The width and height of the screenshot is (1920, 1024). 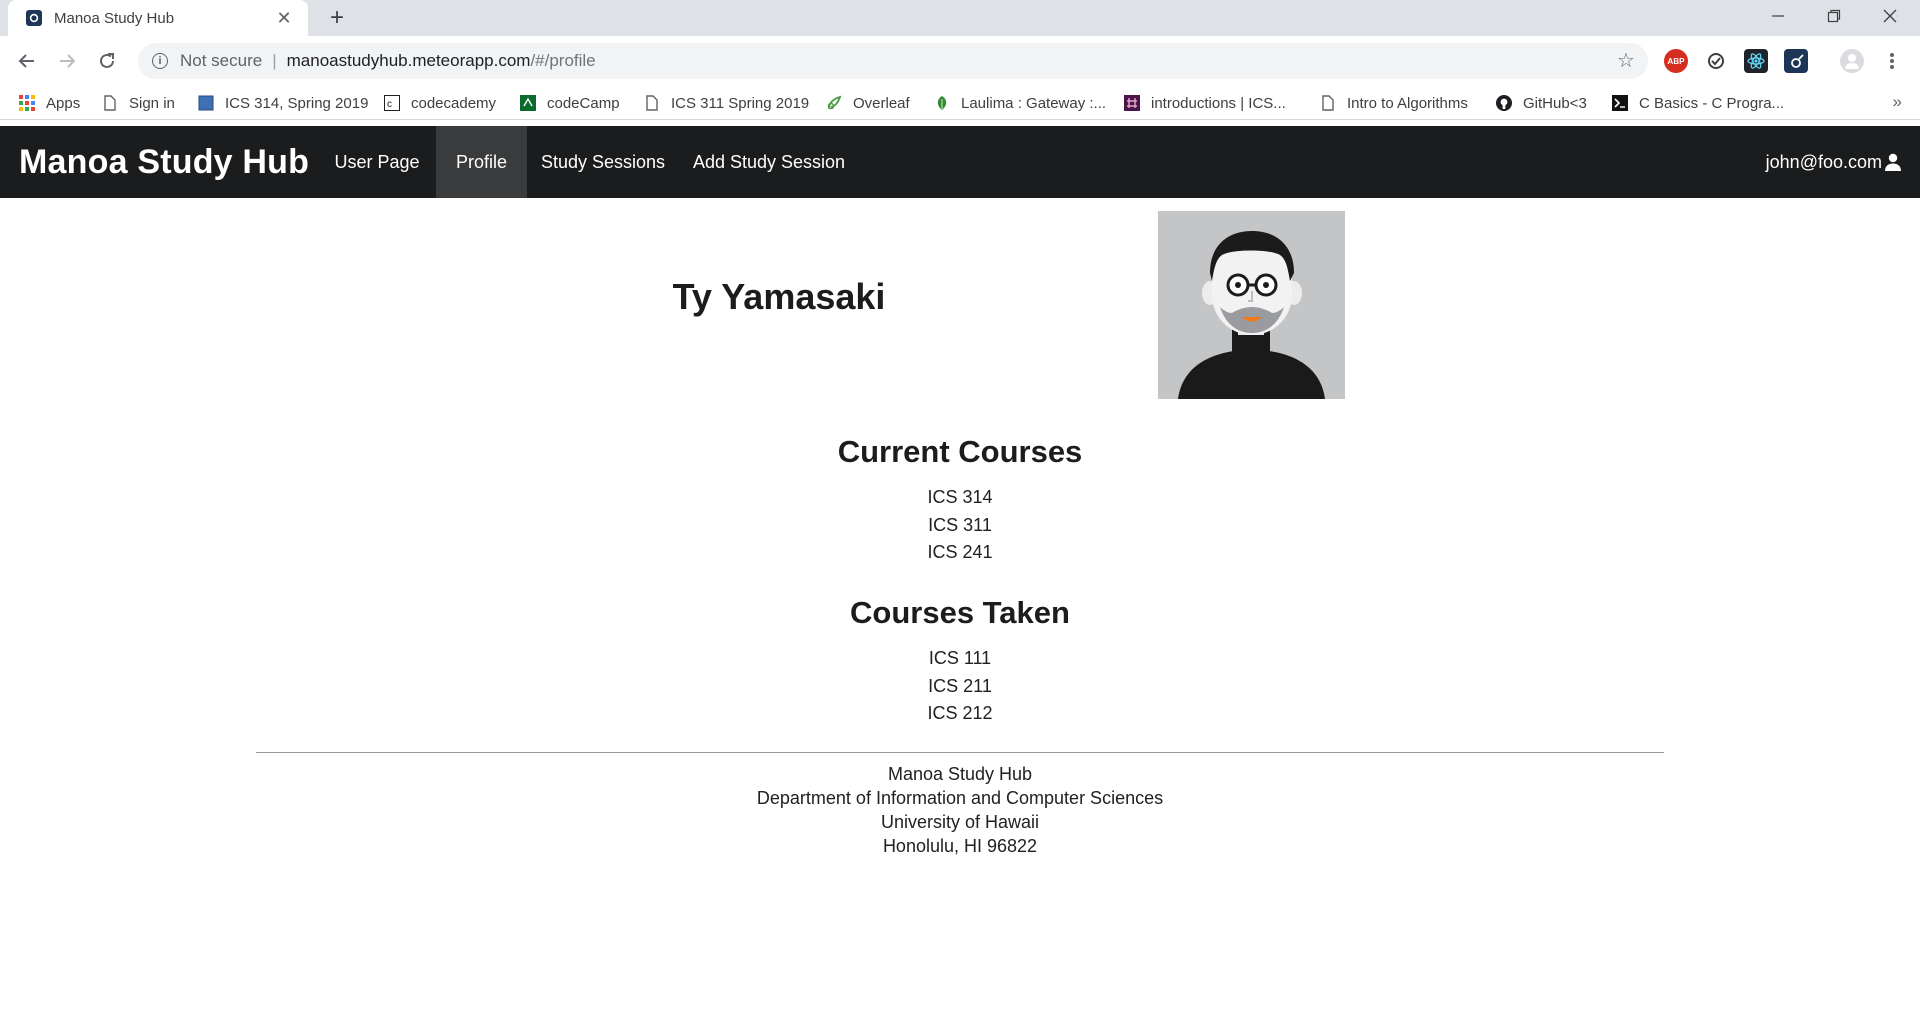 I want to click on profile-avatar-icon, so click(x=1852, y=61).